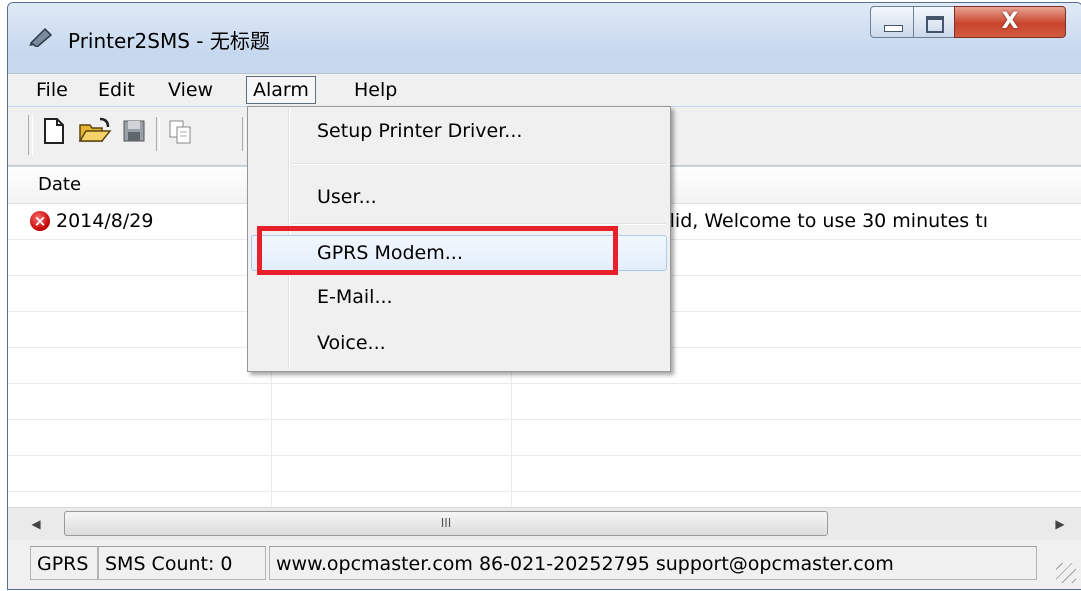  I want to click on column-date: Date, so click(152, 185).